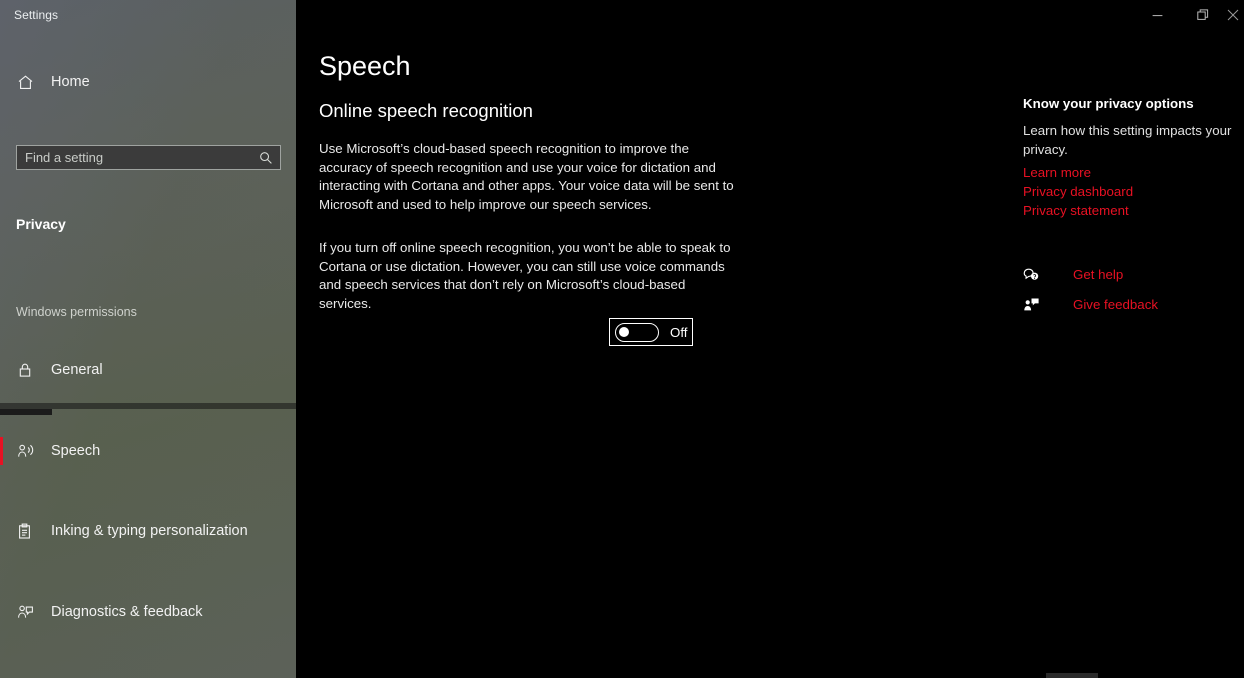 This screenshot has height=678, width=1244. What do you see at coordinates (148, 451) in the screenshot?
I see `sidebar-item-speech: Speech` at bounding box center [148, 451].